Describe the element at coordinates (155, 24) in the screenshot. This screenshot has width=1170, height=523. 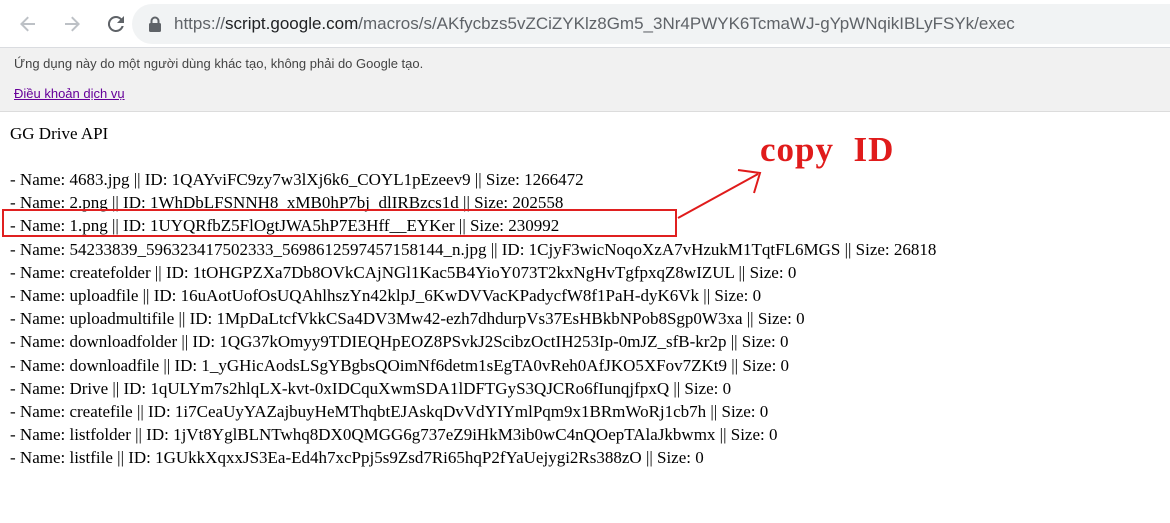
I see `lock-icon` at that location.